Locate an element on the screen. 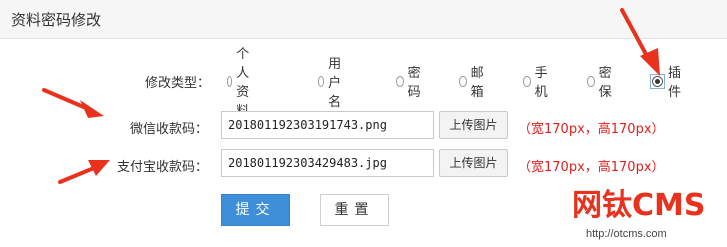 The width and height of the screenshot is (727, 247). watermark-url: http://otcms.com is located at coordinates (626, 234).